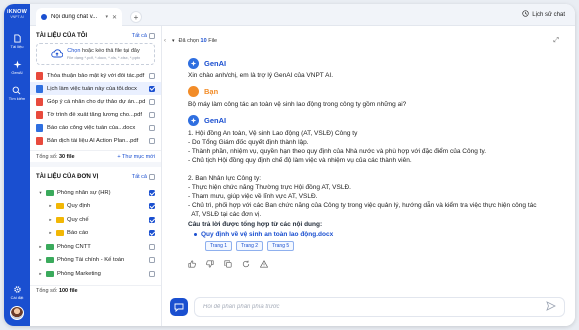  Describe the element at coordinates (374, 307) in the screenshot. I see `message-input` at that location.